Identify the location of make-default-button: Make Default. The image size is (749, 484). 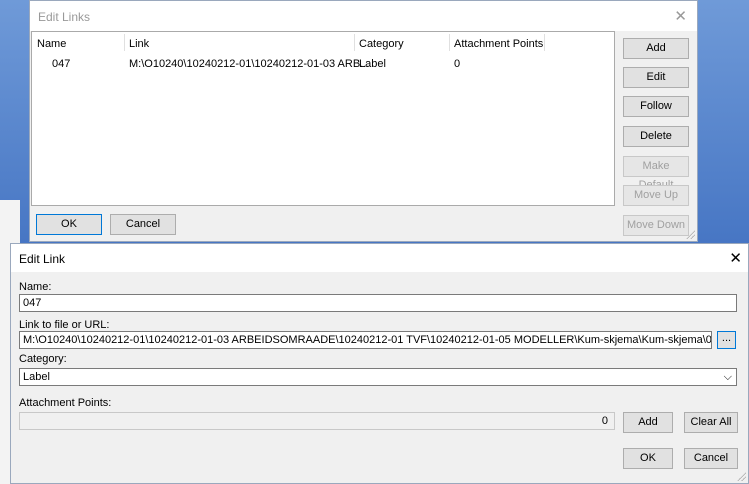
(656, 173).